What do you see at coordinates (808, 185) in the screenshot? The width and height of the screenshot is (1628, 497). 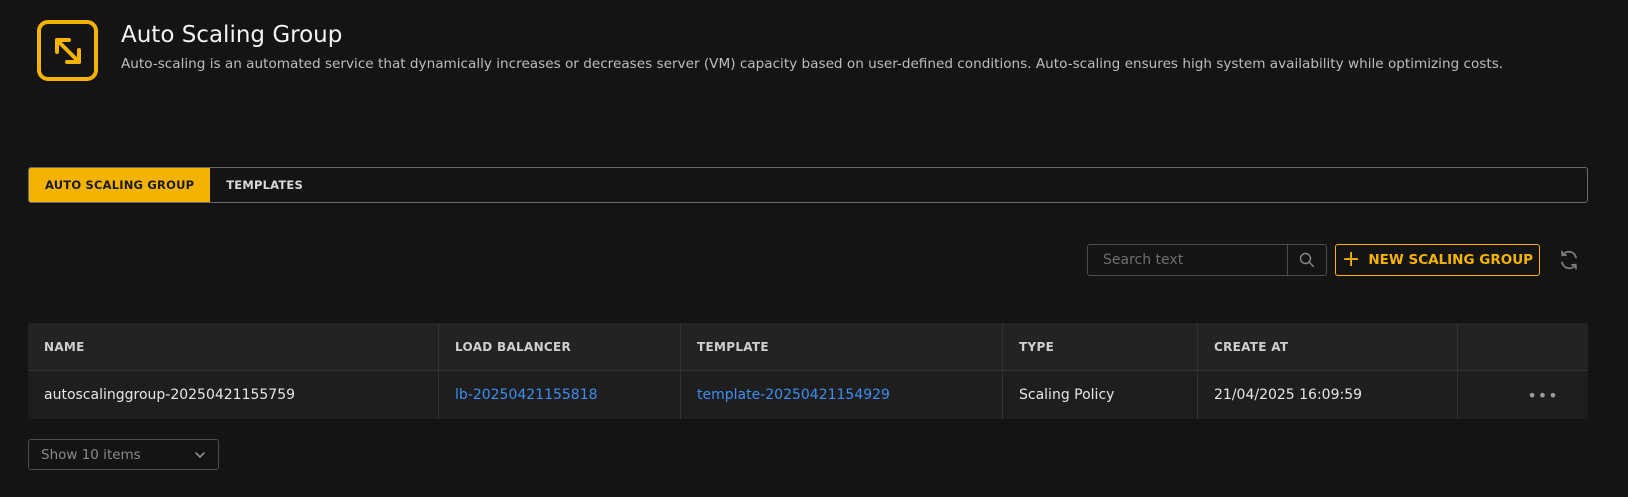 I see `tab-bar: AUTO SCALING GROUP TEMPLATES` at bounding box center [808, 185].